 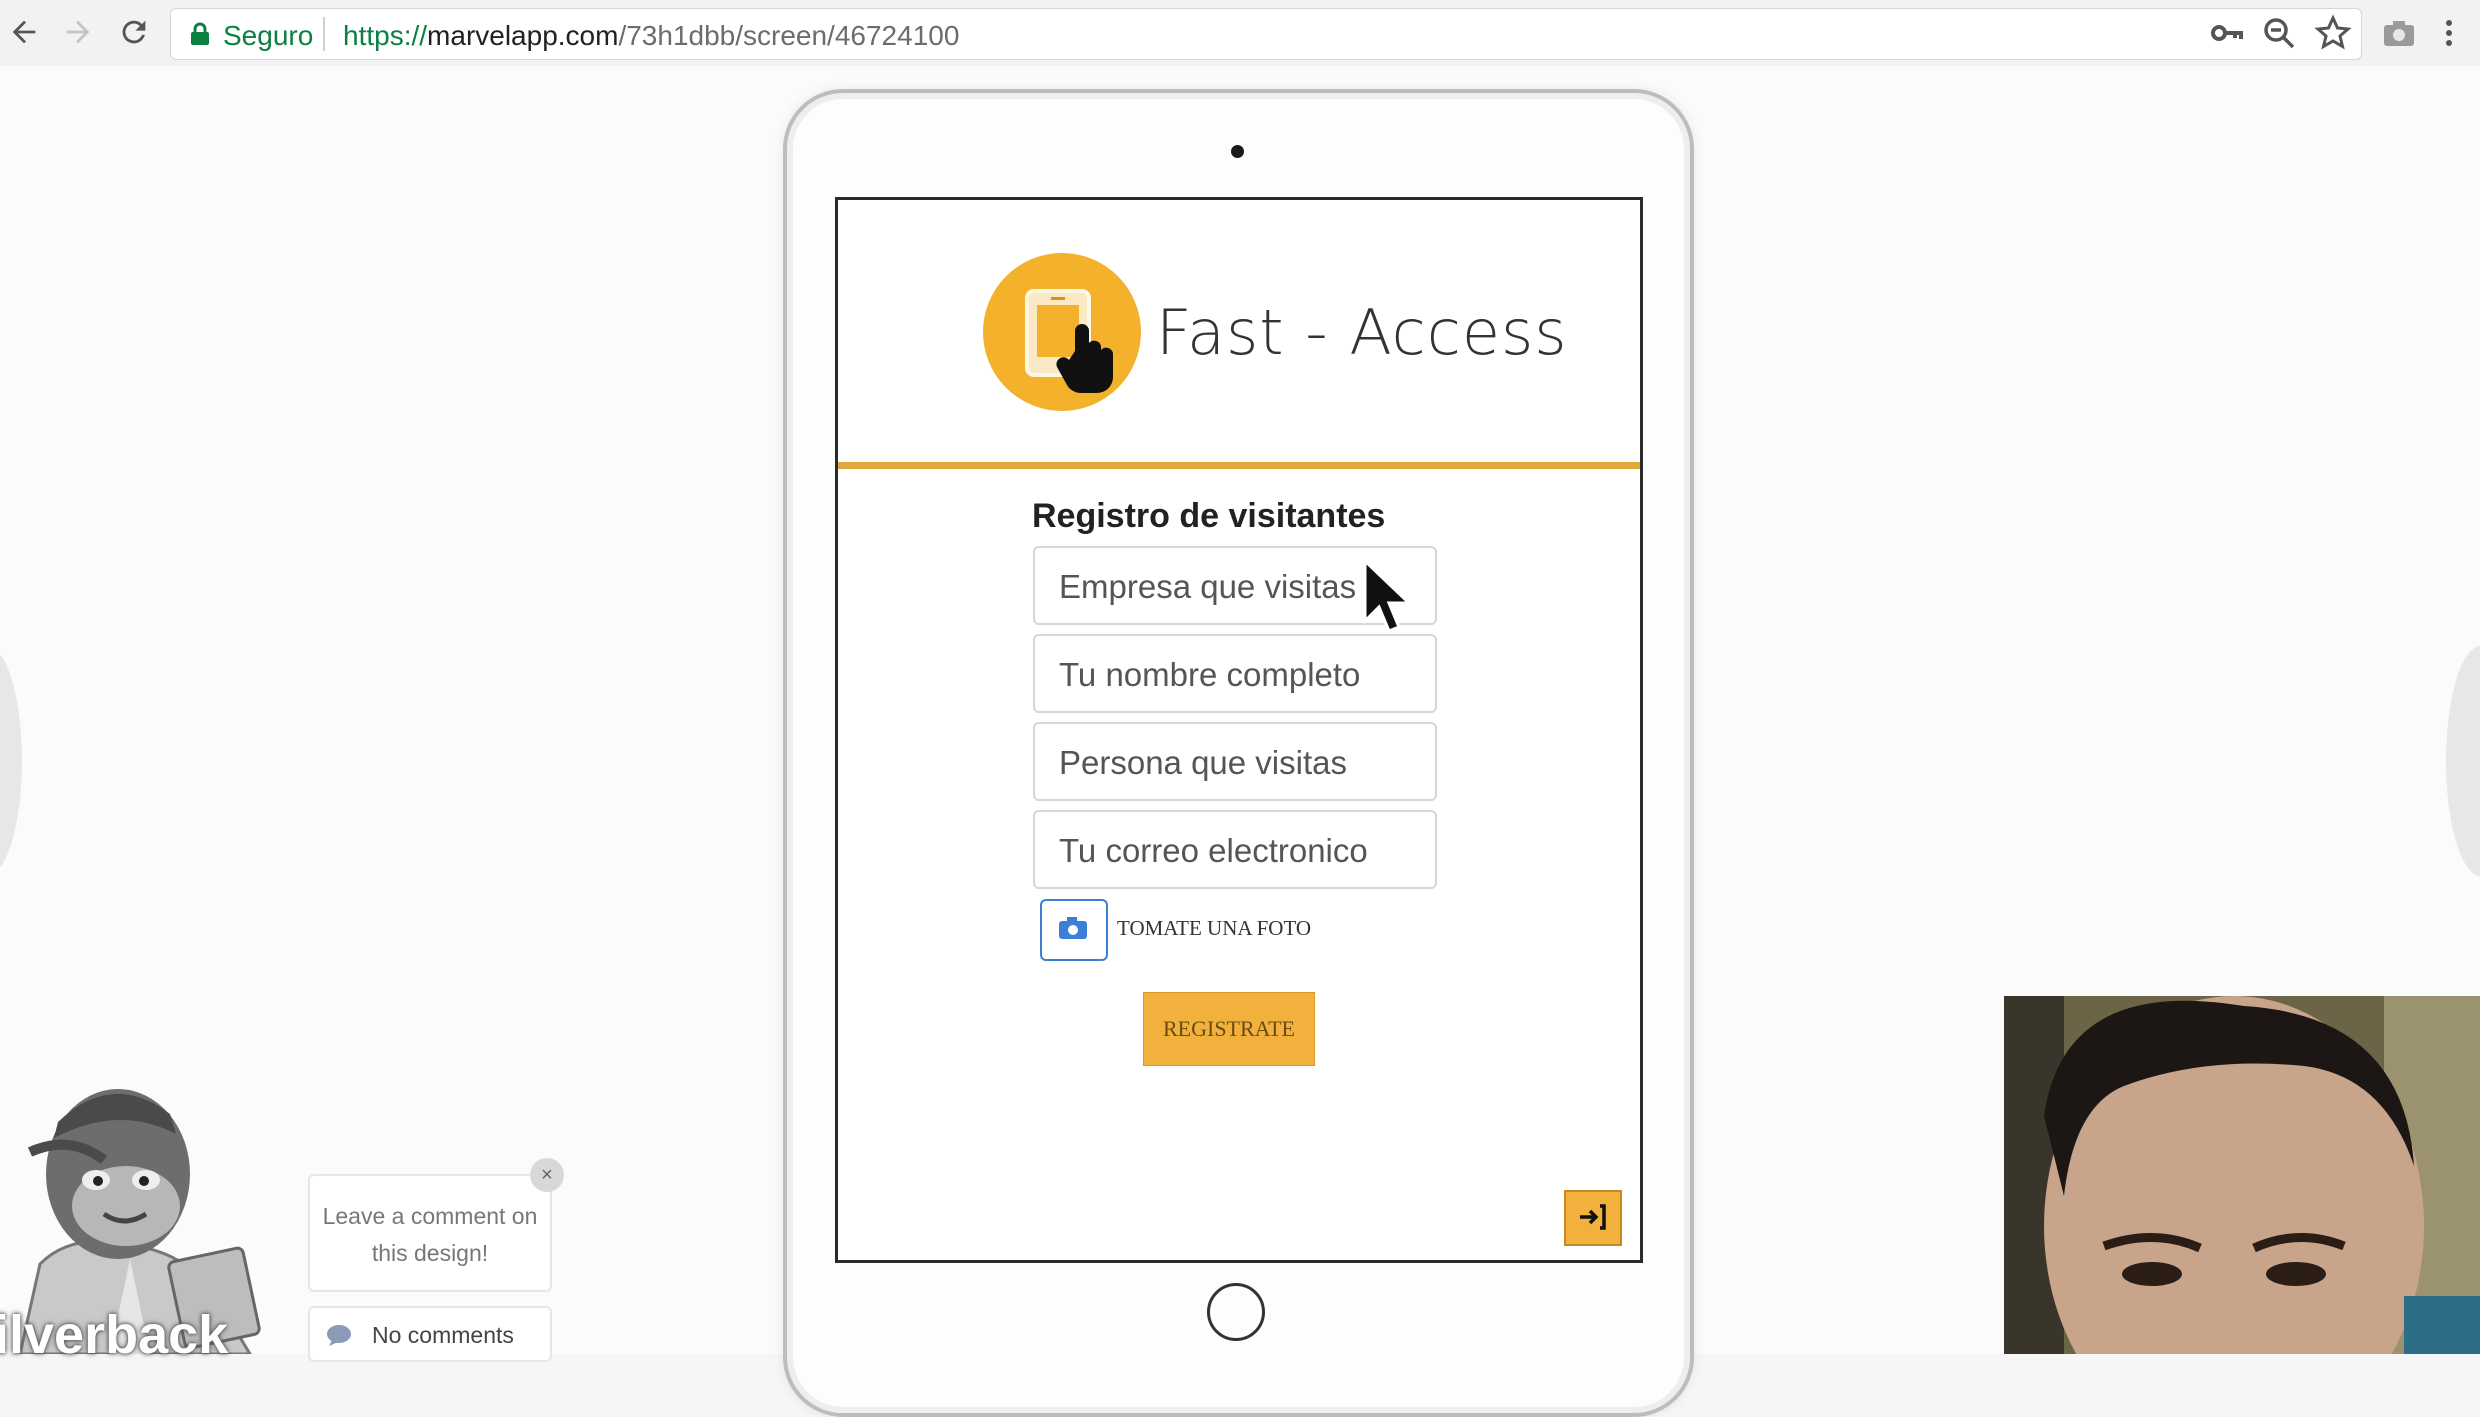 I want to click on host-person-field-placeholder: Persona que visitas, so click(x=1203, y=762).